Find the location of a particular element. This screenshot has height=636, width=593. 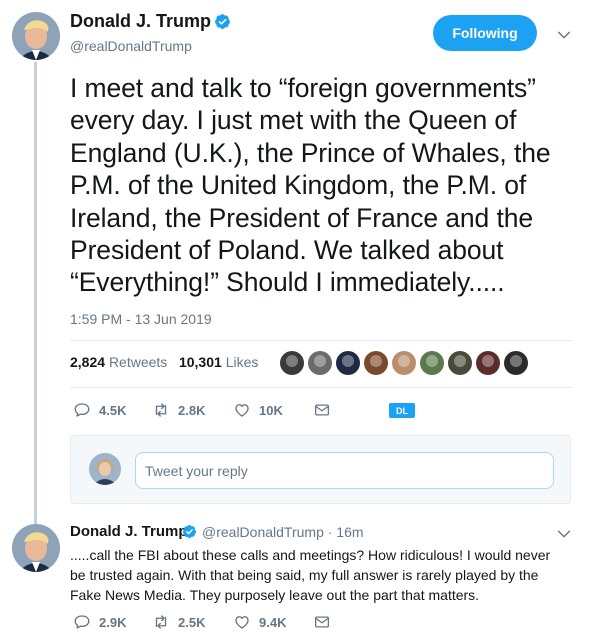

retweet-count: 2.8K is located at coordinates (192, 410).